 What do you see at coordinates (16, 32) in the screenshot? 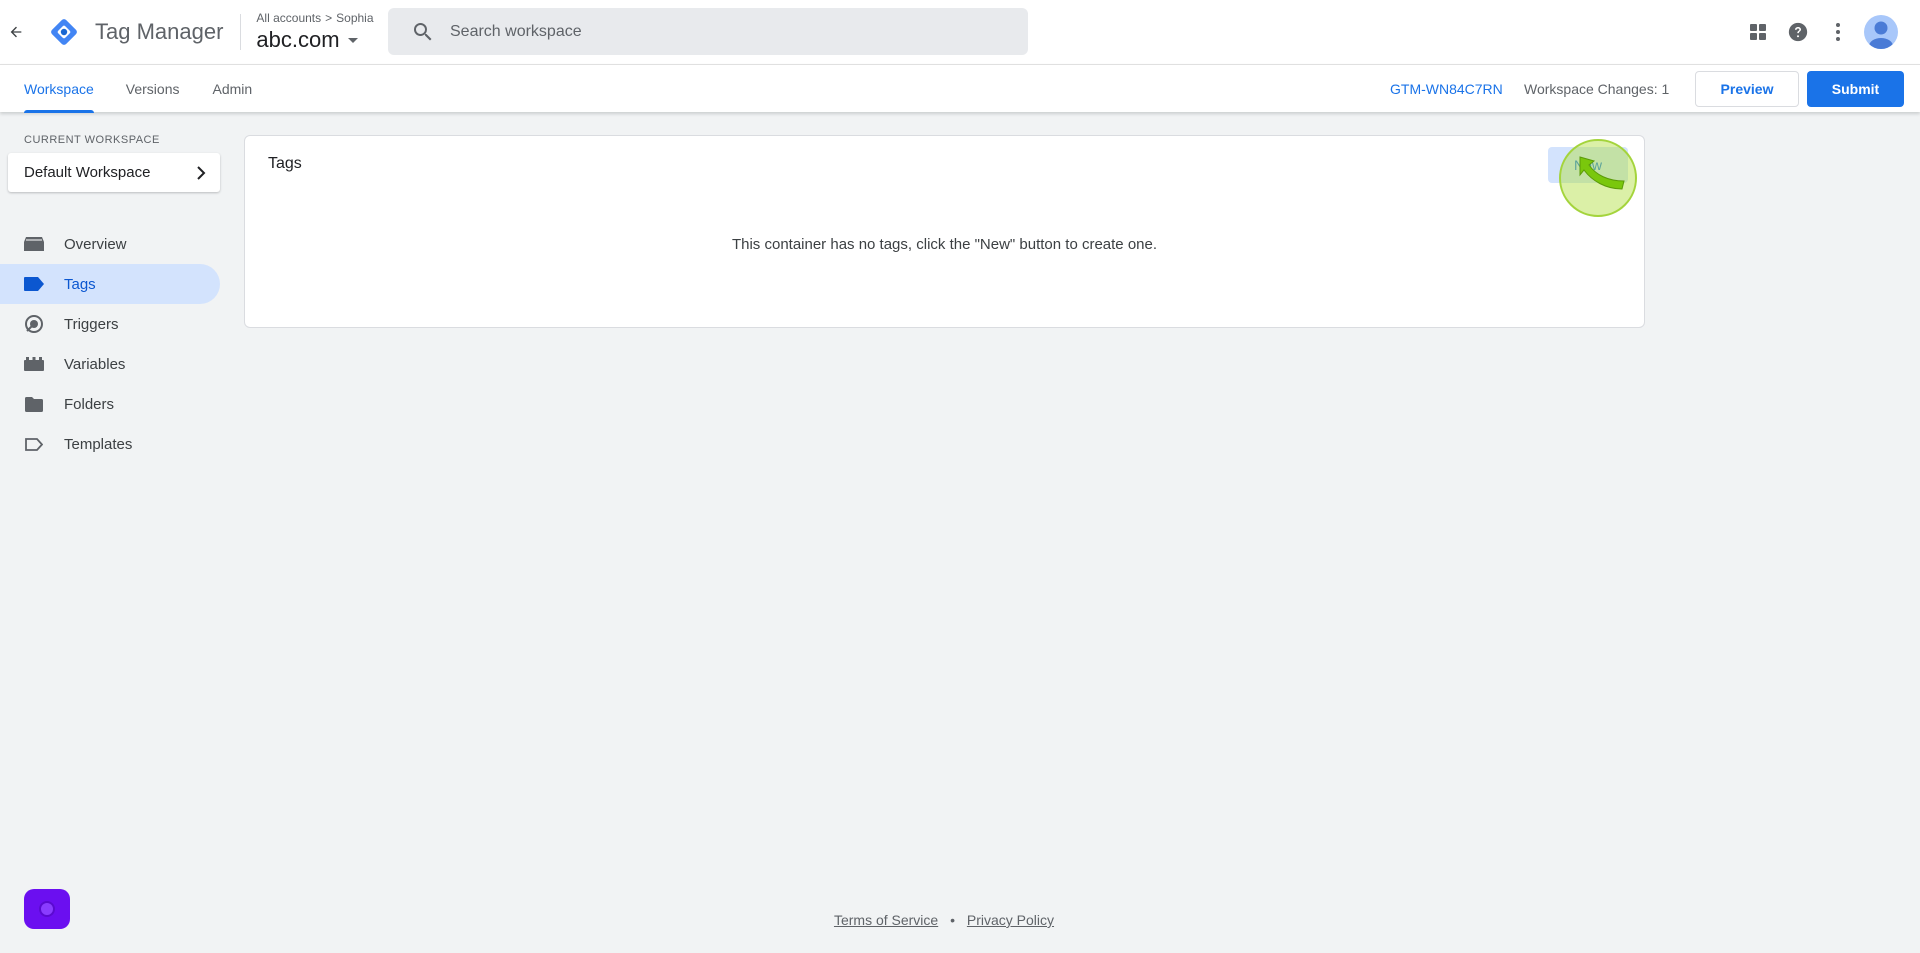
I see `back-arrow-icon` at bounding box center [16, 32].